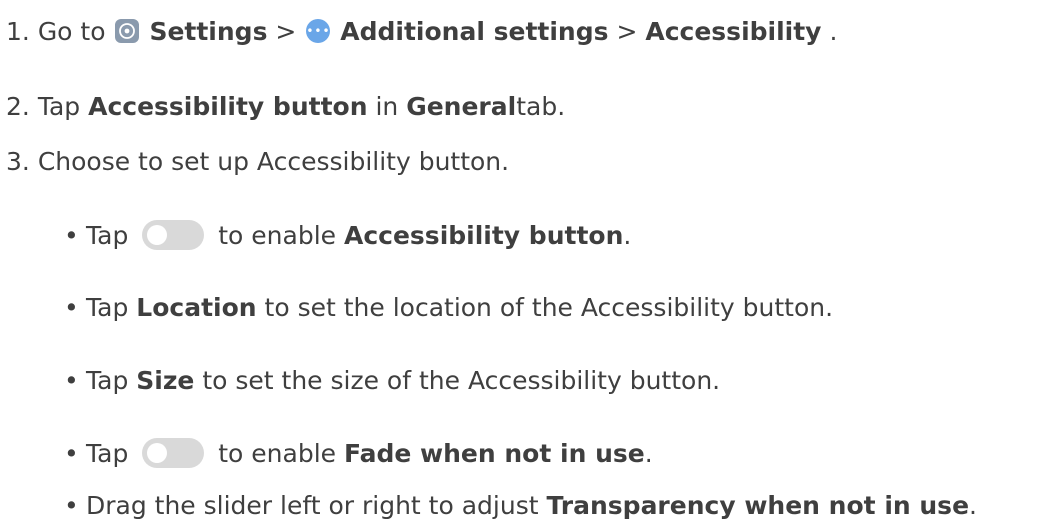 The height and width of the screenshot is (528, 1053). Describe the element at coordinates (312, 505) in the screenshot. I see `bullet-text: Drag the slider left or right to adjust` at that location.